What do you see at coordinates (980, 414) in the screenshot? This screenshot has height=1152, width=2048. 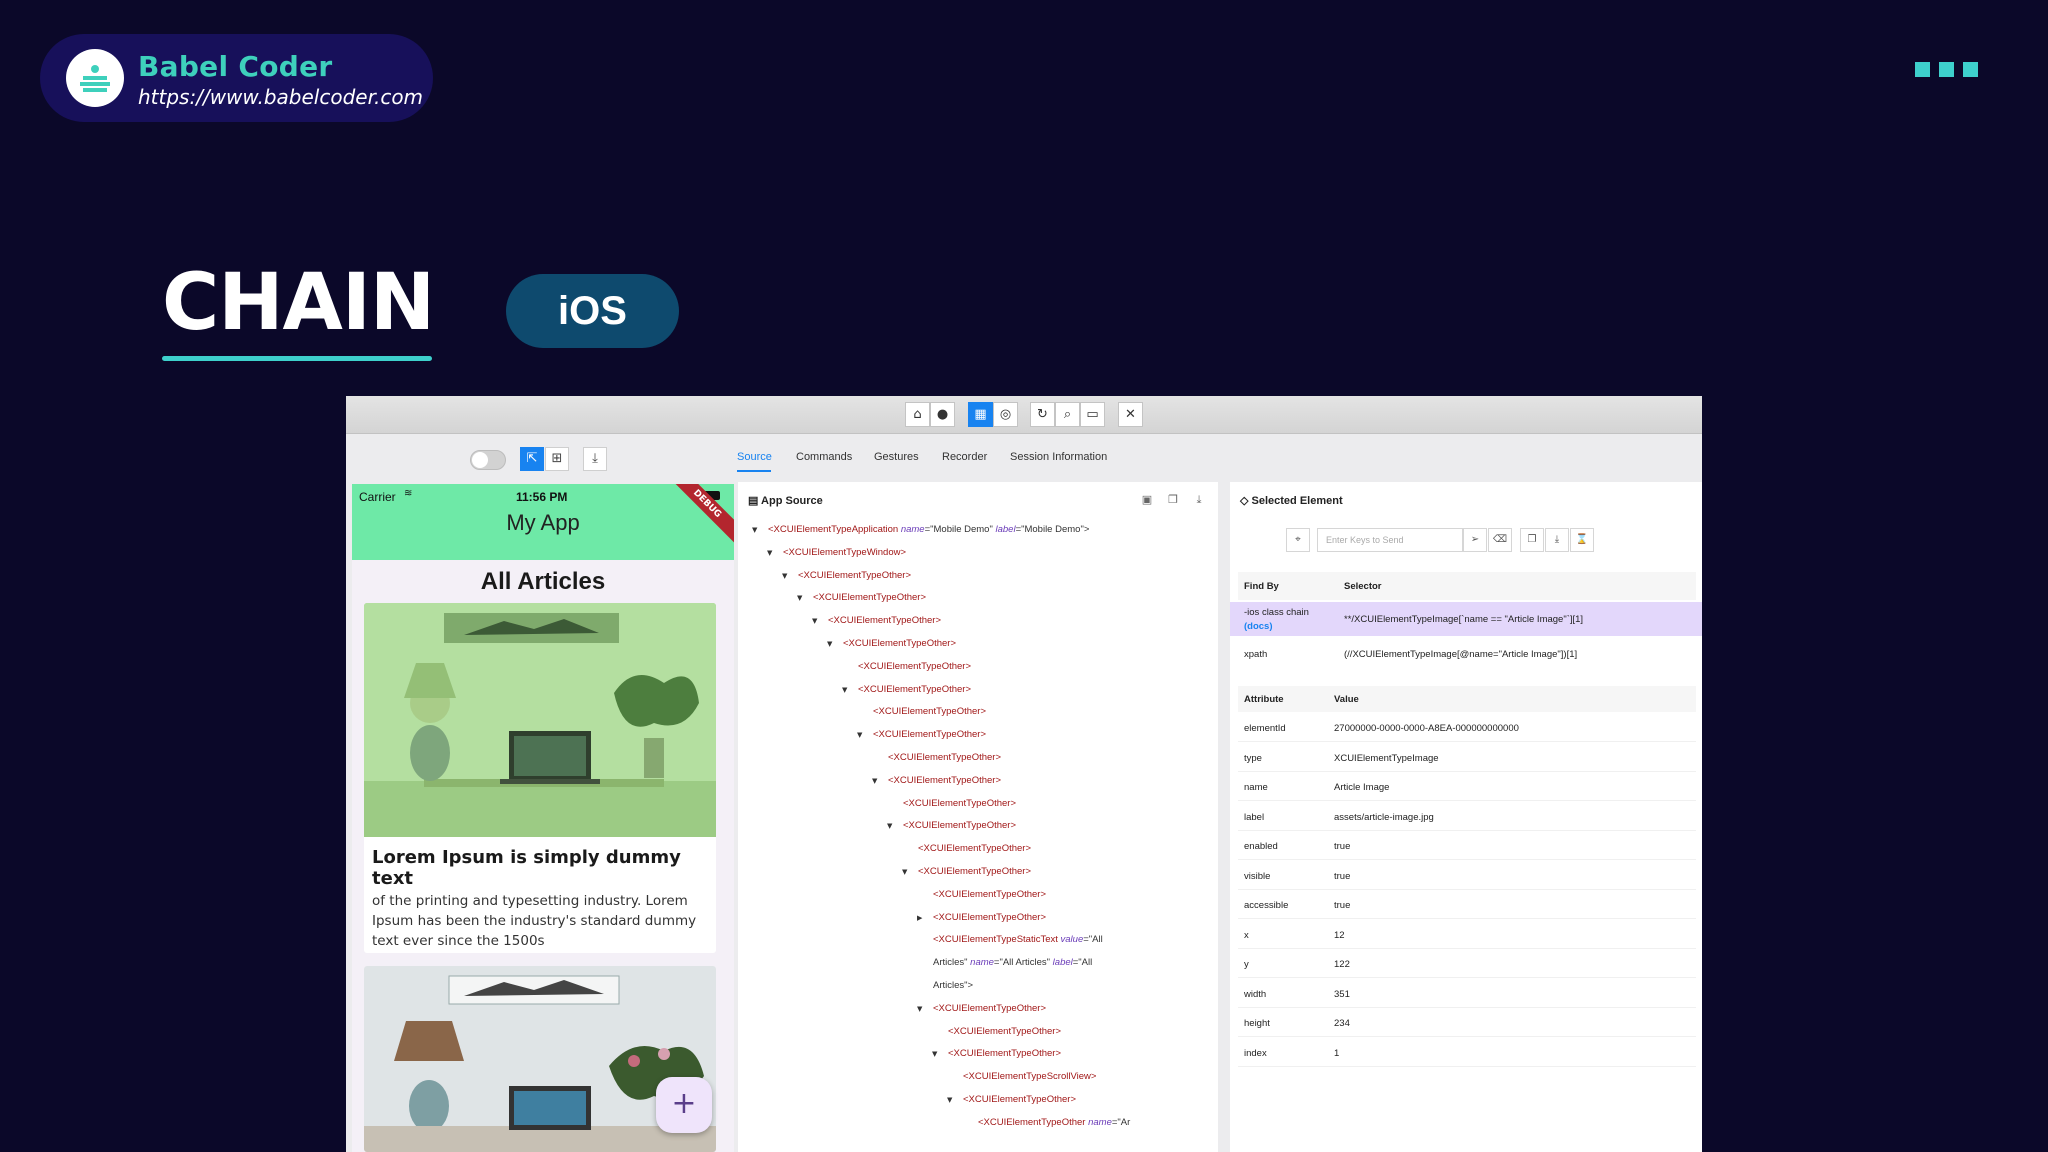 I see `grid-icon: ▦` at bounding box center [980, 414].